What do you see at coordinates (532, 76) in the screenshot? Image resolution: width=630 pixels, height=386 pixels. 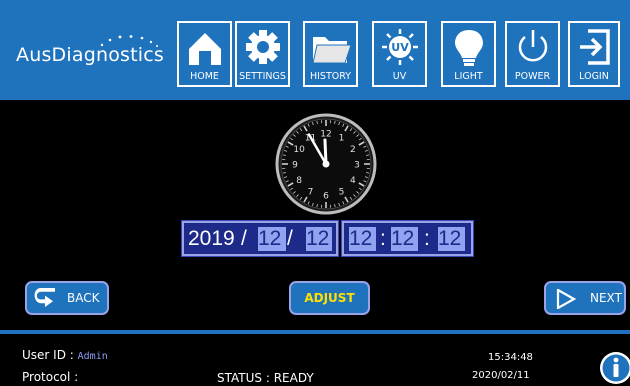 I see `nav-power-label: POWER` at bounding box center [532, 76].